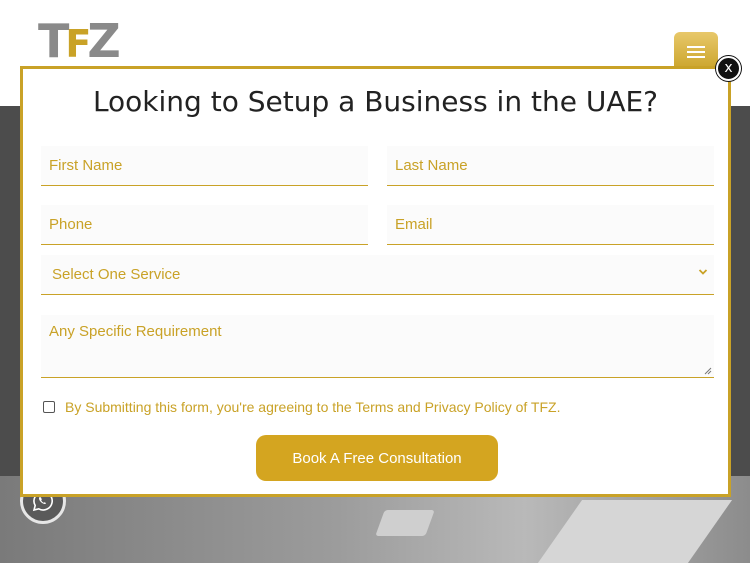 The width and height of the screenshot is (750, 563). I want to click on requirement-field, so click(377, 346).